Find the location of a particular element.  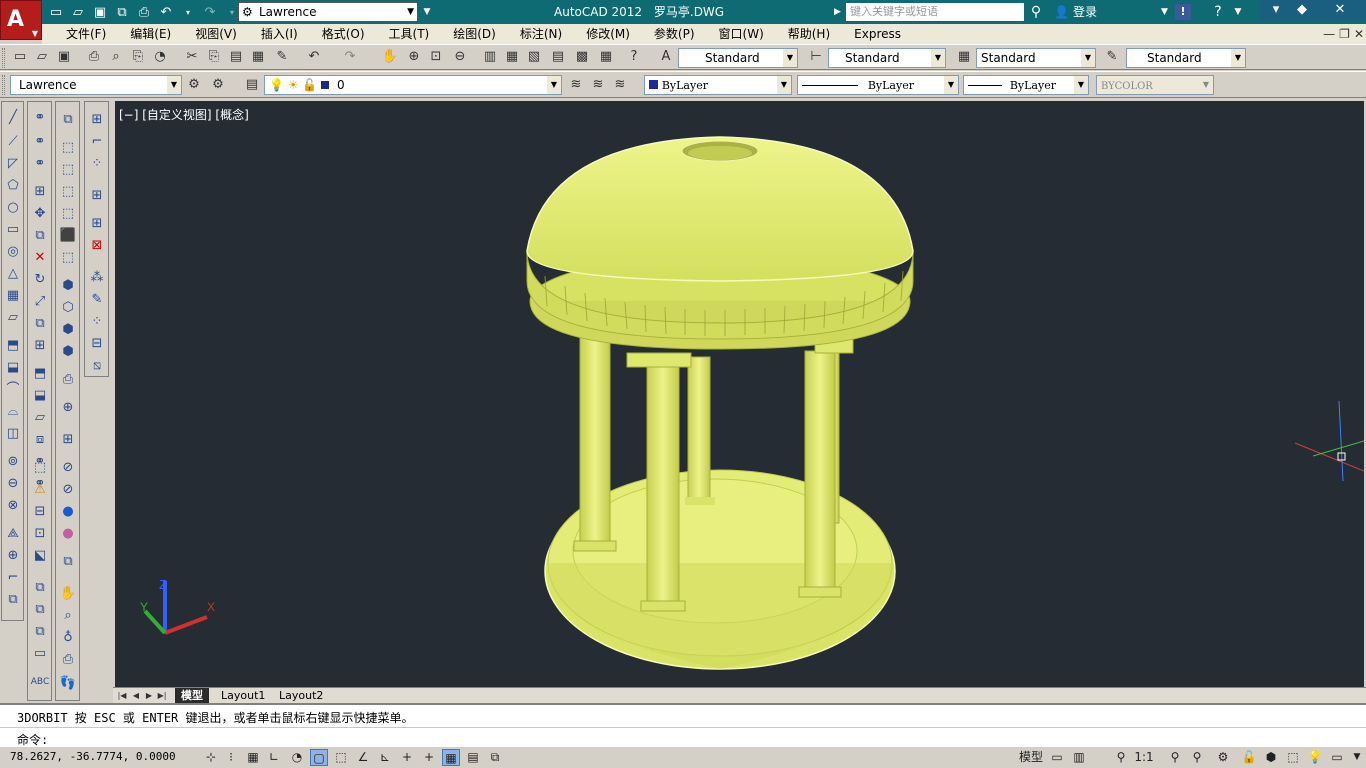

search-input: 键入关键字或短语 is located at coordinates (935, 12).